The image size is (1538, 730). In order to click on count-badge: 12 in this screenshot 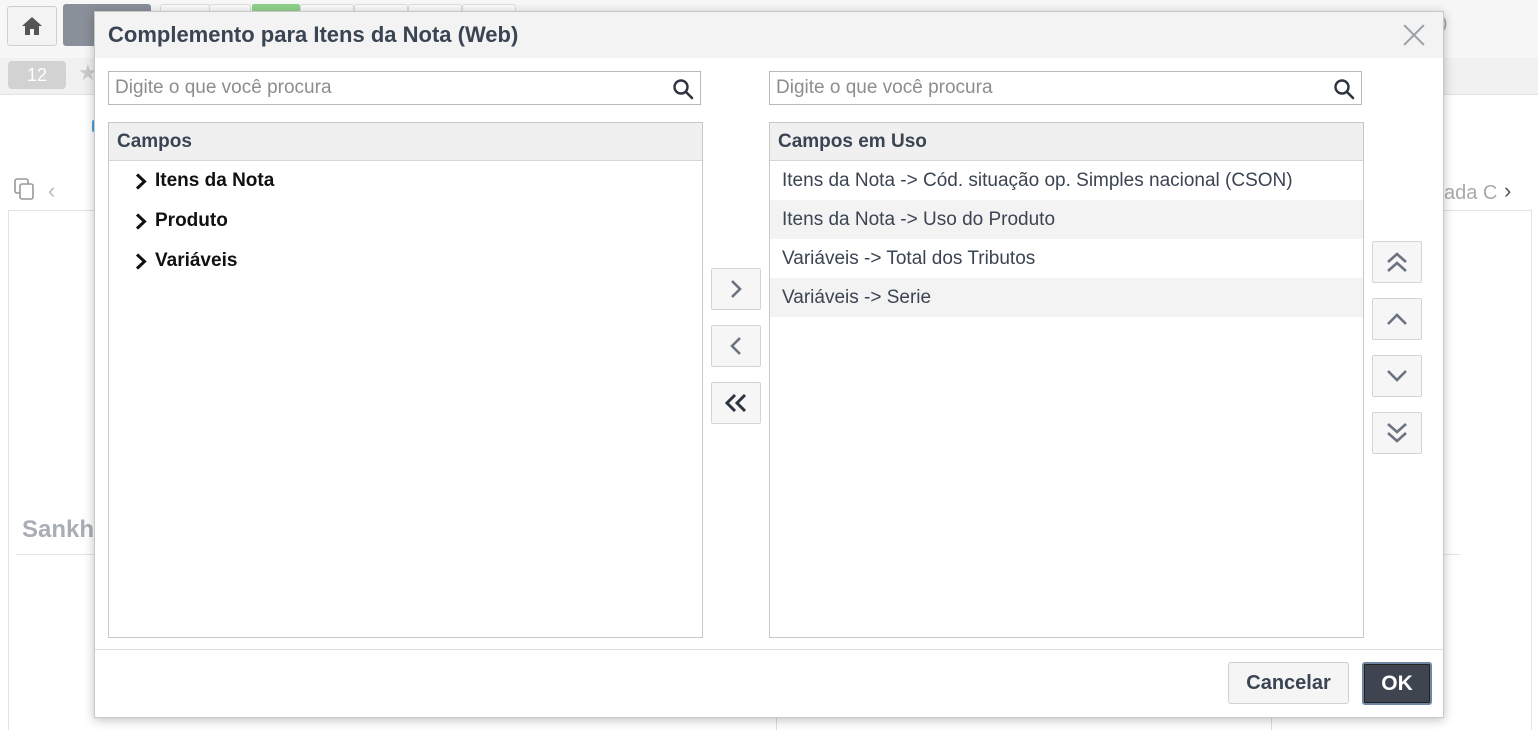, I will do `click(37, 75)`.